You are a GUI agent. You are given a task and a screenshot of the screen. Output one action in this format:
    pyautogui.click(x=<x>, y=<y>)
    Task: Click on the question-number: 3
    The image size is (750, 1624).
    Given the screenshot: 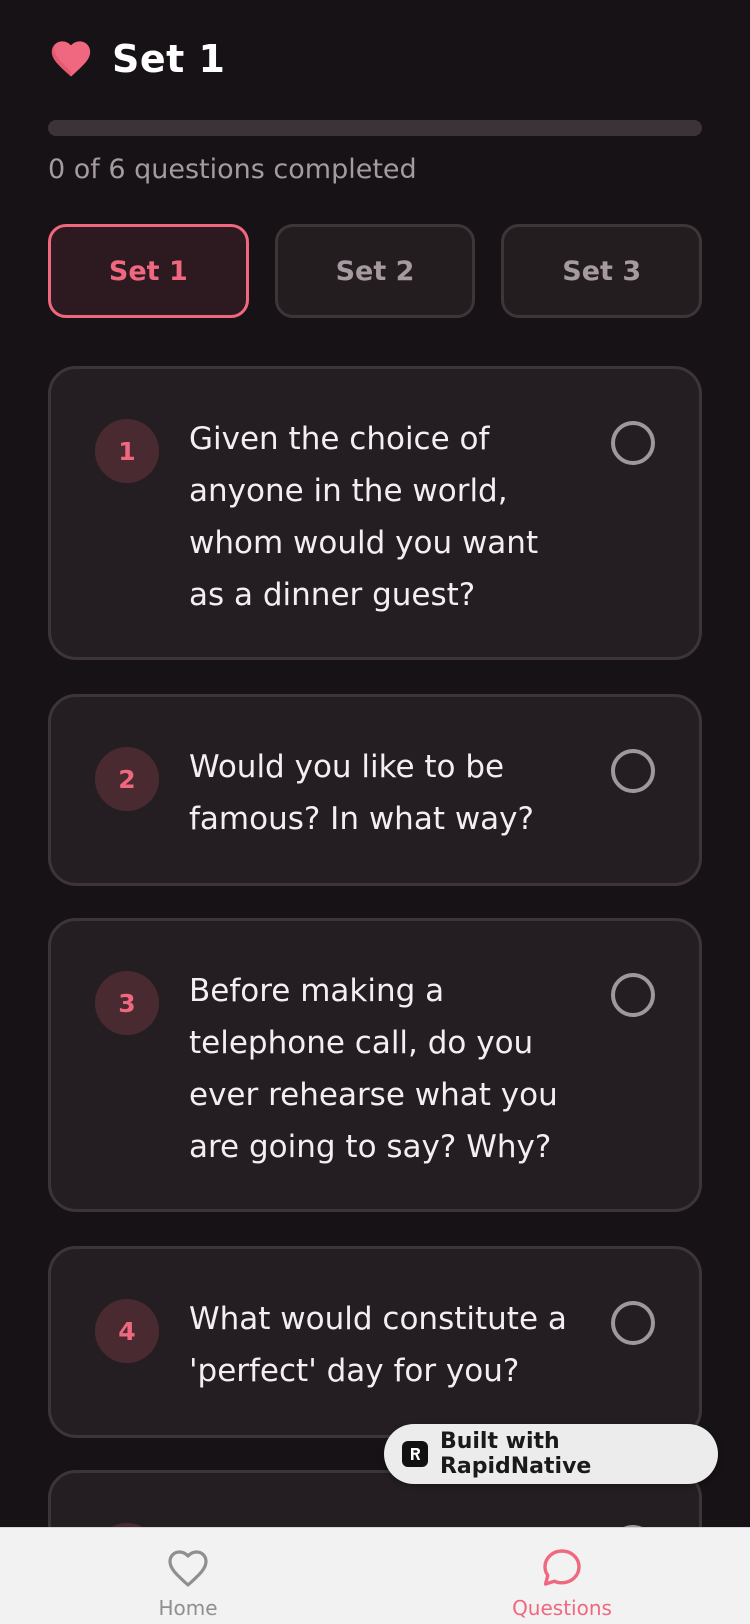 What is the action you would take?
    pyautogui.click(x=127, y=1003)
    